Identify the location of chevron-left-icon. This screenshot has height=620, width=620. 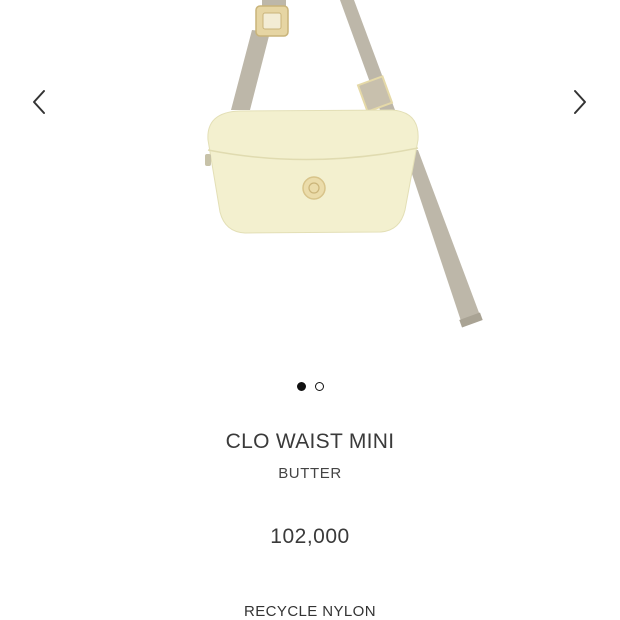
(39, 102).